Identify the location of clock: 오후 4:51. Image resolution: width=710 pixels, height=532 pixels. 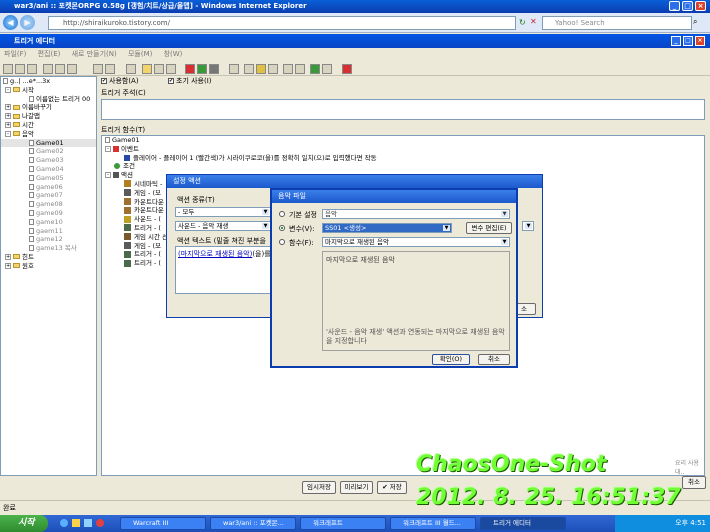
(690, 523).